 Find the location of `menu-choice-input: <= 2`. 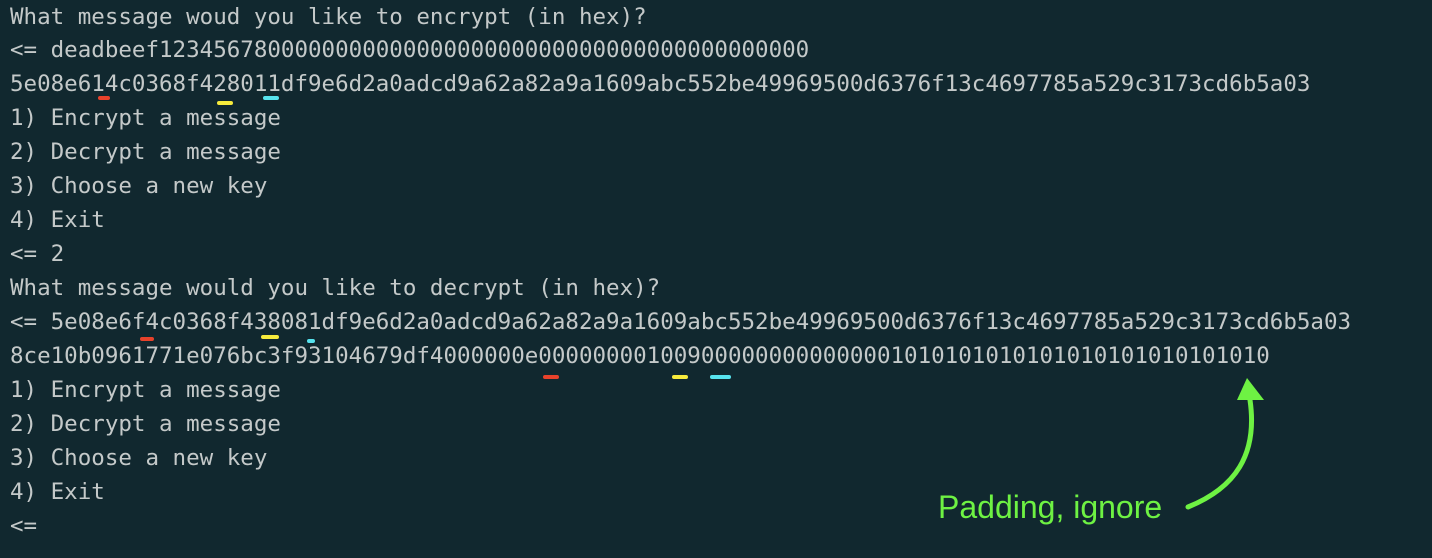

menu-choice-input: <= 2 is located at coordinates (37, 254).